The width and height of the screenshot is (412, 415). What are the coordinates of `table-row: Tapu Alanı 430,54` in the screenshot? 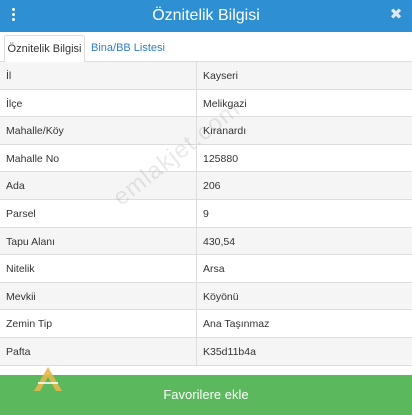 It's located at (206, 241).